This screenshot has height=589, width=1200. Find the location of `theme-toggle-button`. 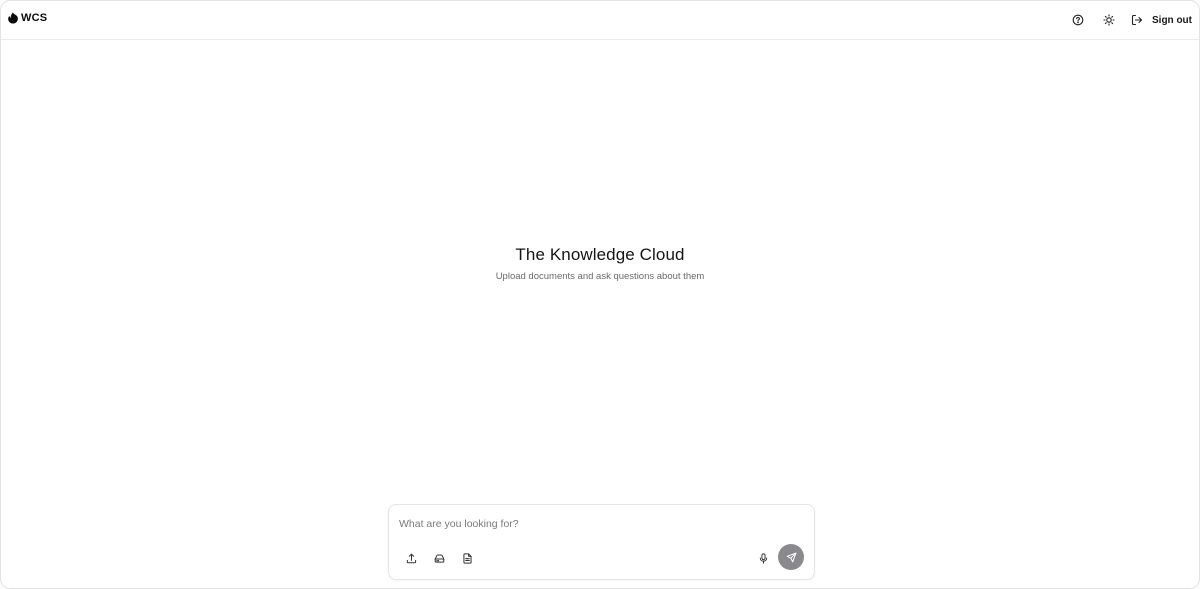

theme-toggle-button is located at coordinates (1109, 20).